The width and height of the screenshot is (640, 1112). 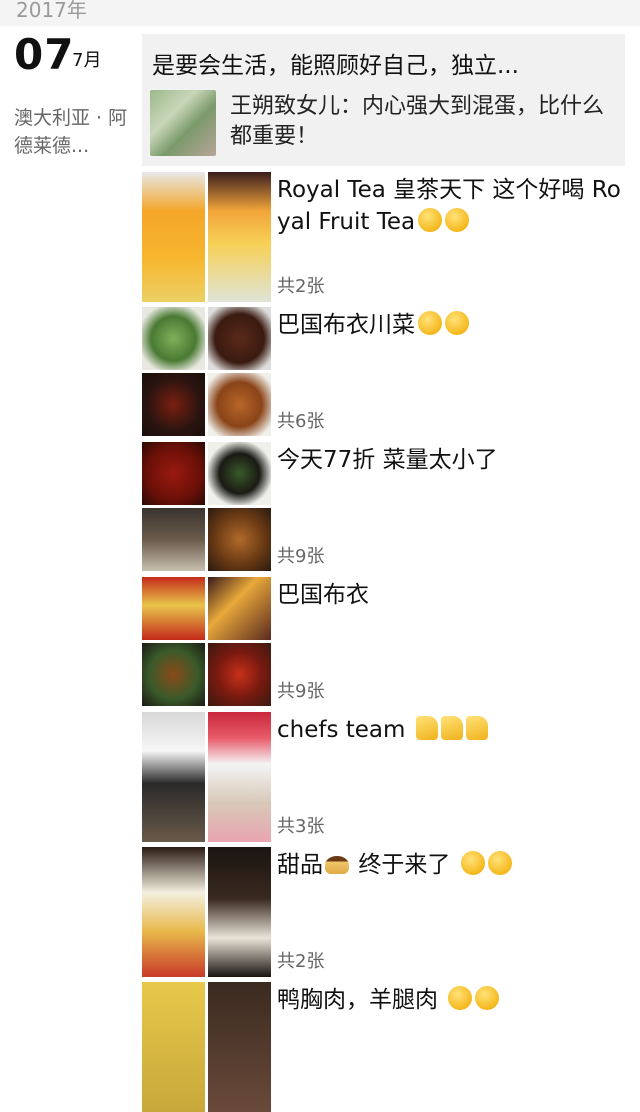 I want to click on moment-post: Royal Tea 皇茶天下 这个好喝 Royal Fruit Tea 共2张, so click(x=391, y=237).